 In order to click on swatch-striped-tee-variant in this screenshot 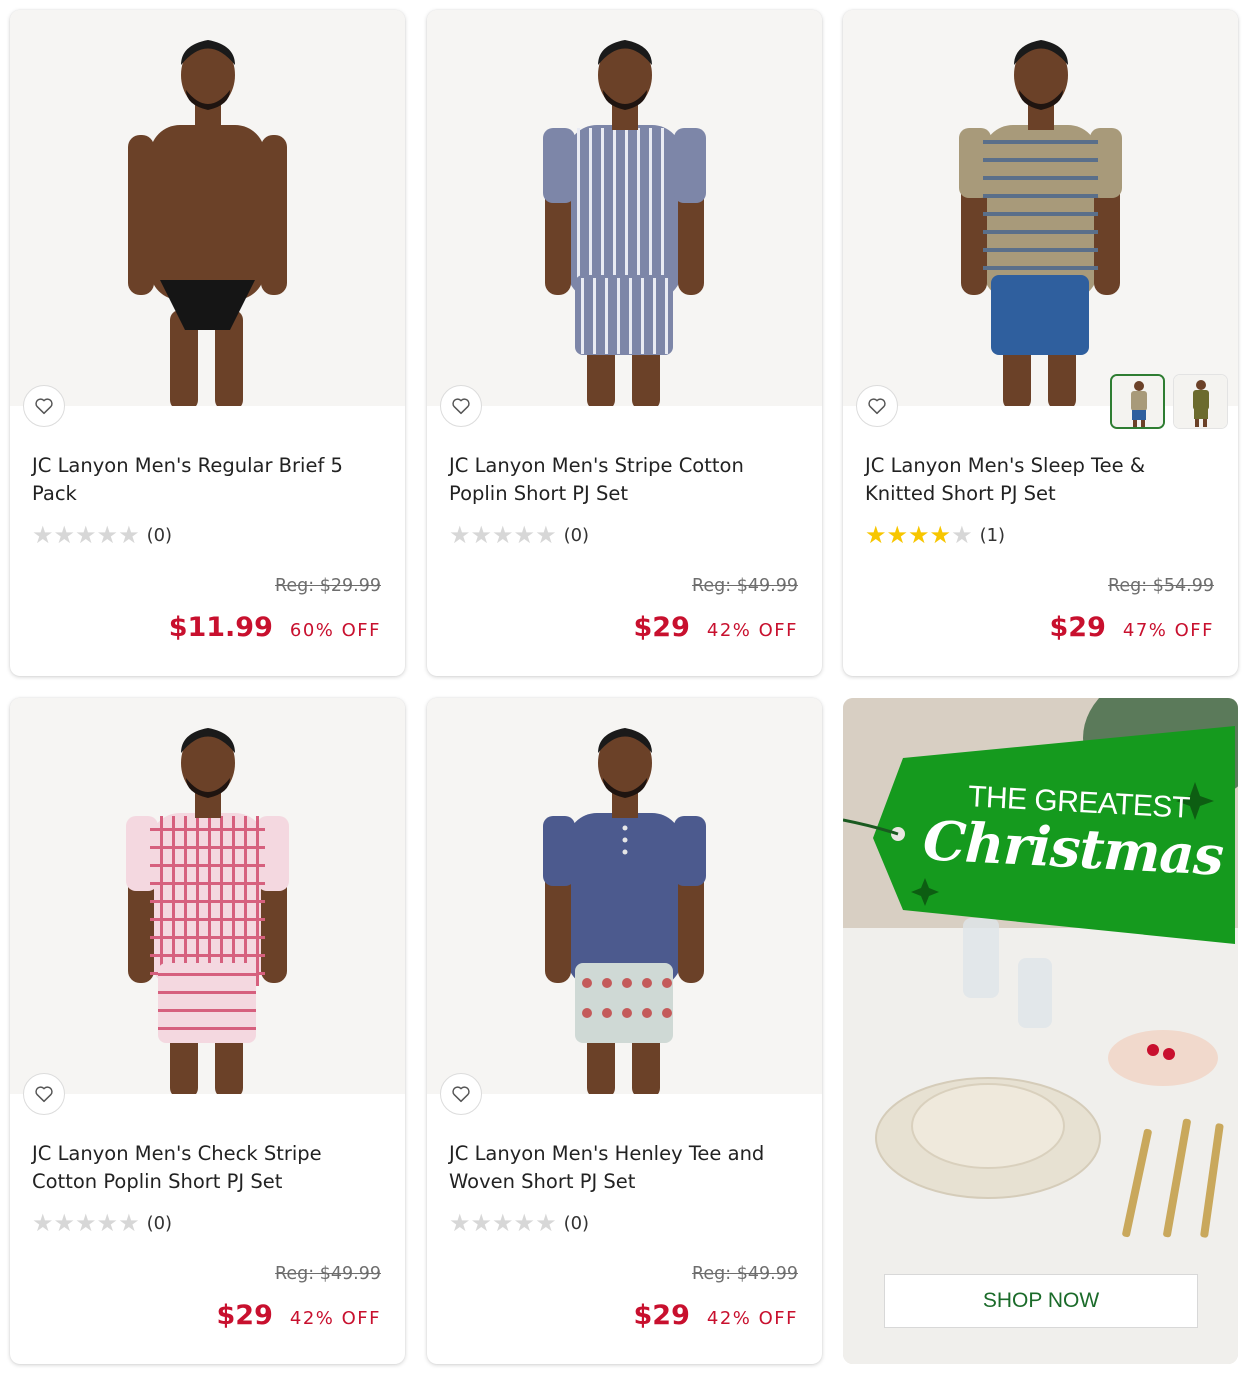, I will do `click(1137, 401)`.